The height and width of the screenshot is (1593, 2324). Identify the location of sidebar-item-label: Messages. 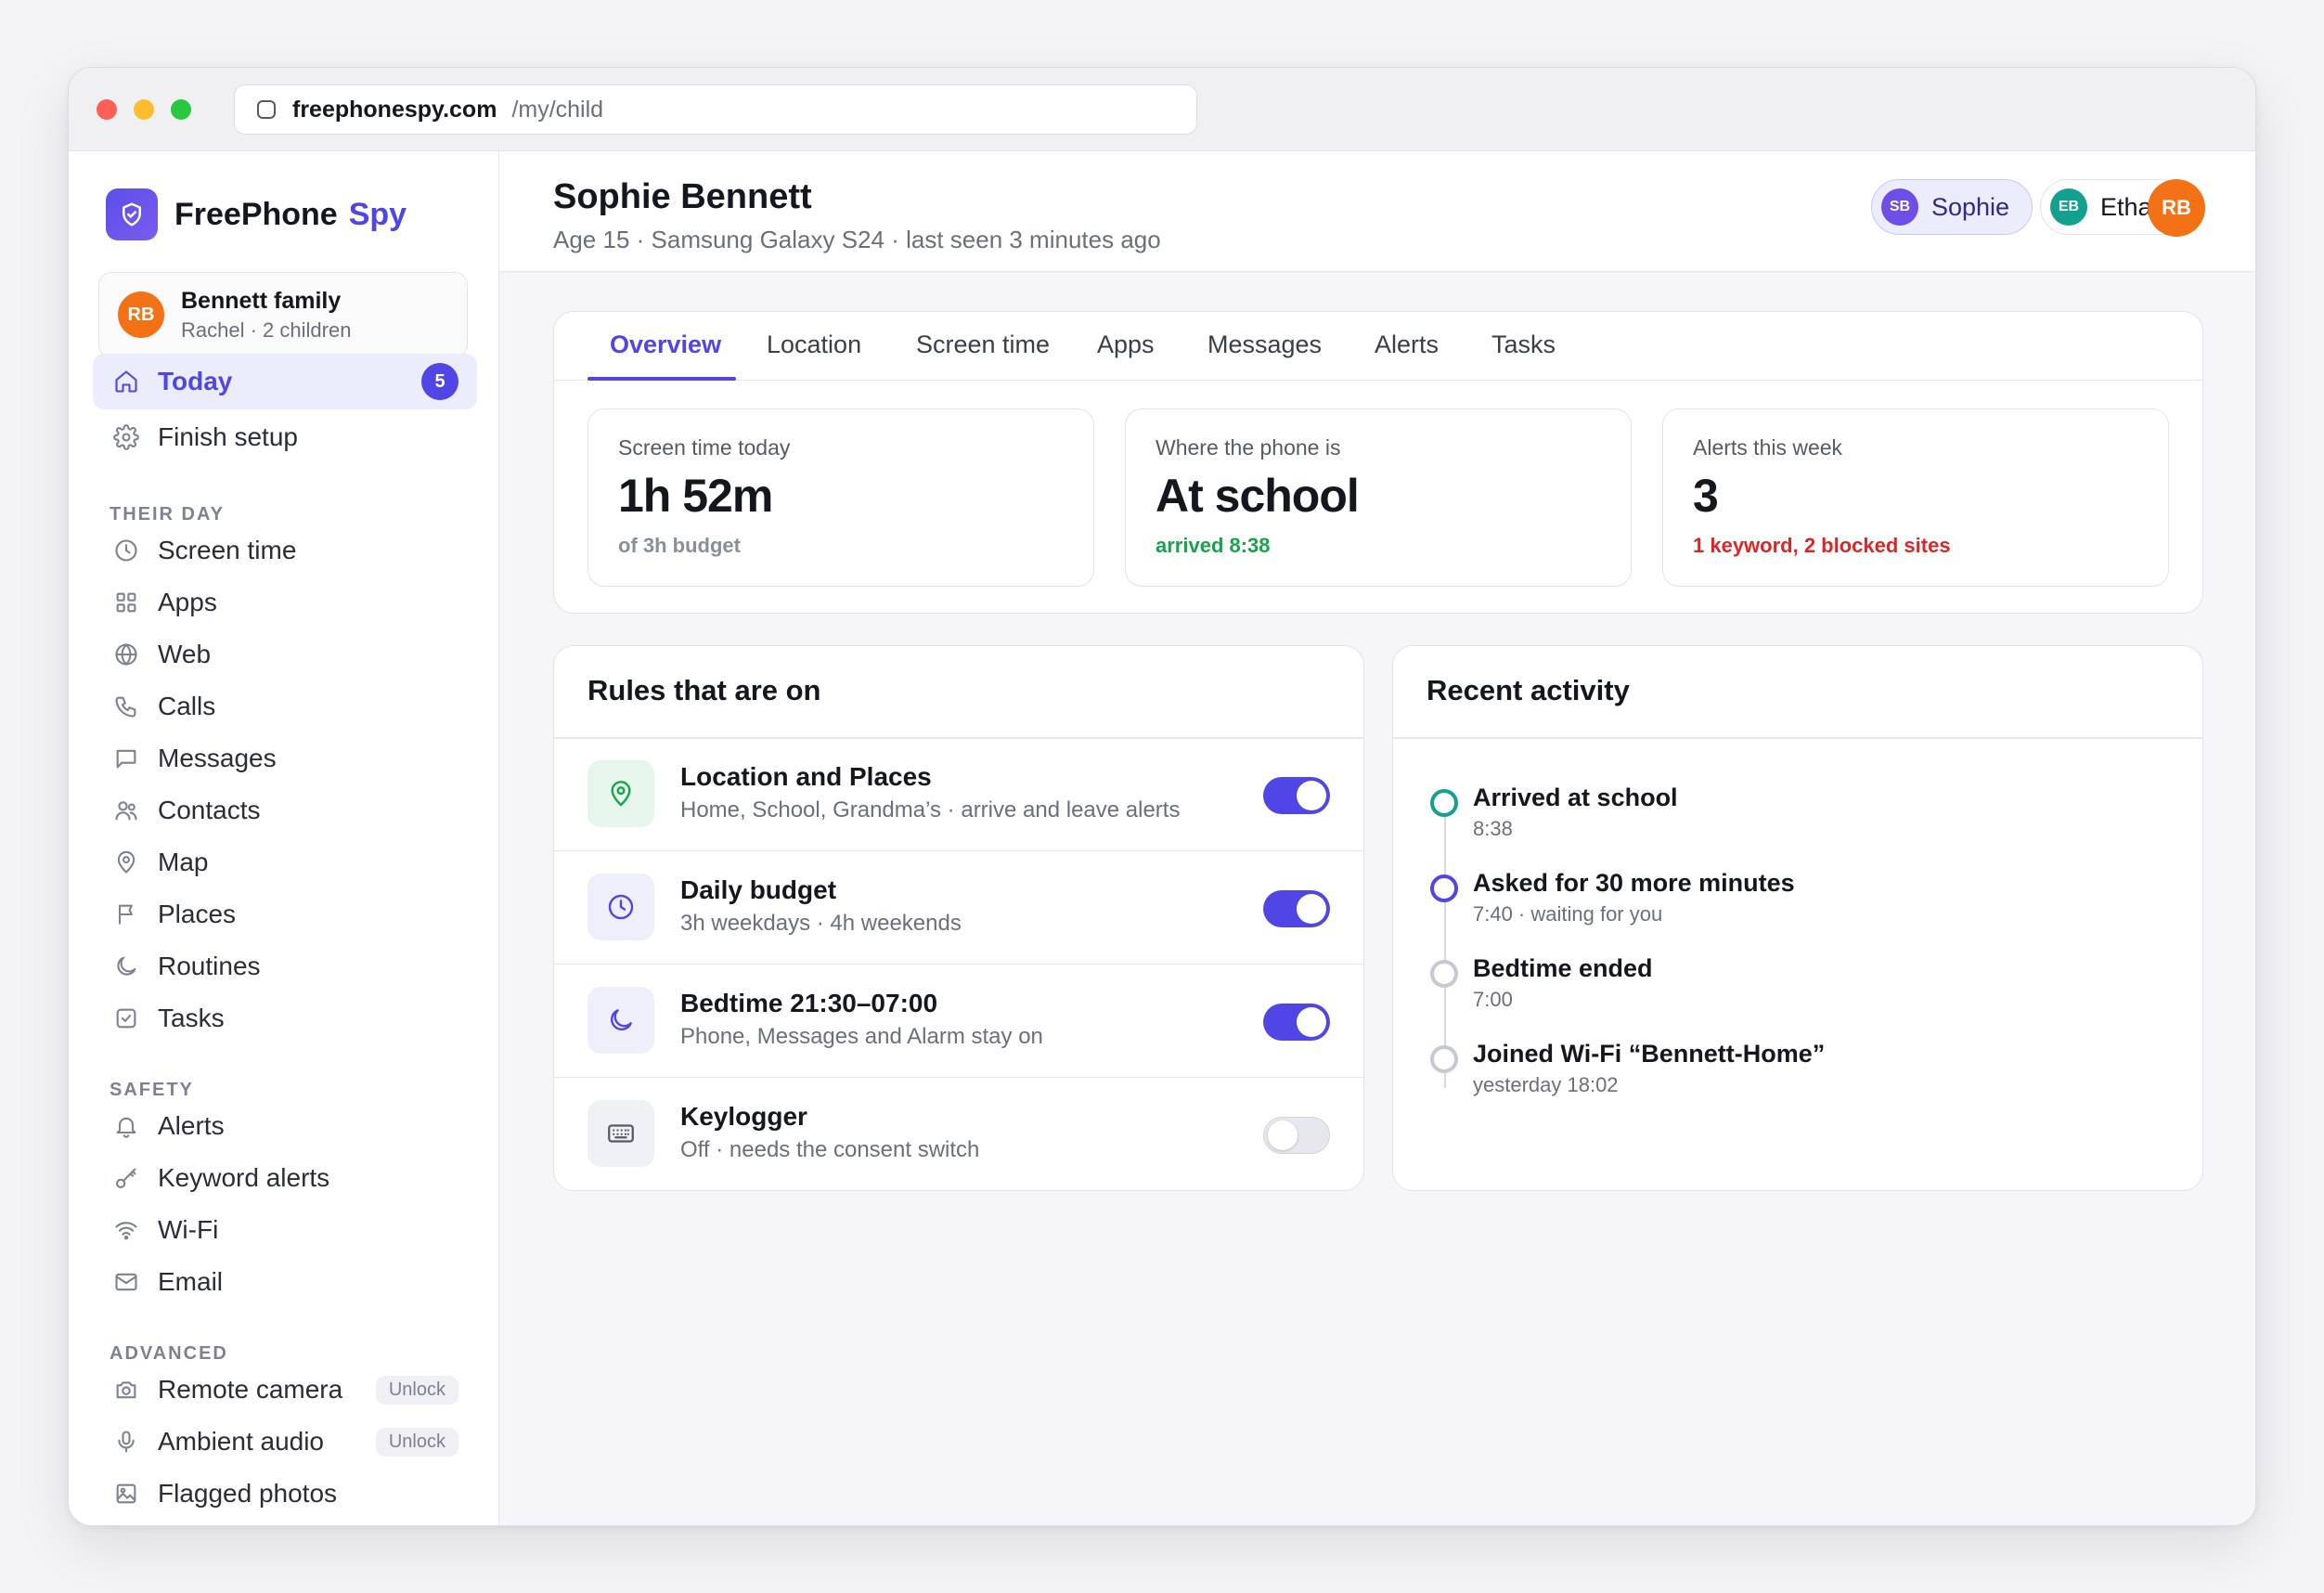
(218, 758).